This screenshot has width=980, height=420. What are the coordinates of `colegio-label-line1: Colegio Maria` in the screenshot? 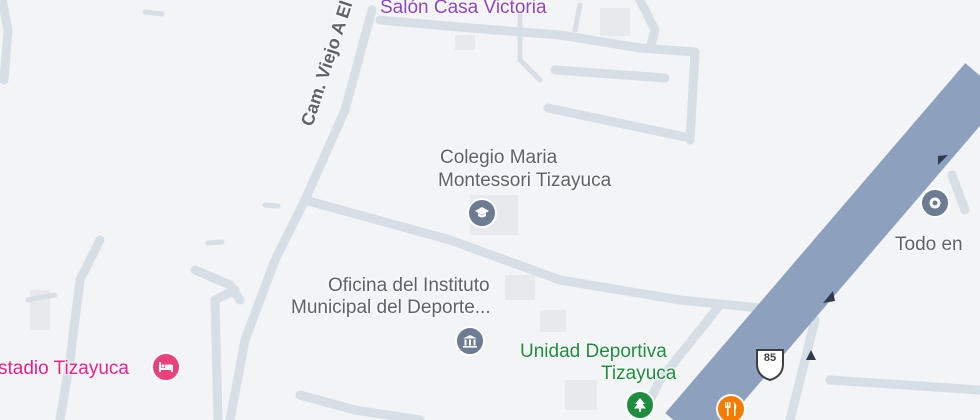 It's located at (498, 157).